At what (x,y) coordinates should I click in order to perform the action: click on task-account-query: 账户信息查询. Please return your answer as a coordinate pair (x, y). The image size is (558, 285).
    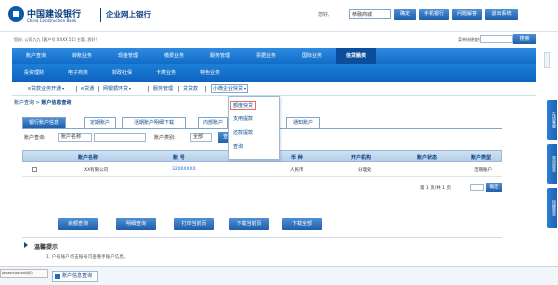
    Looking at the image, I should click on (75, 276).